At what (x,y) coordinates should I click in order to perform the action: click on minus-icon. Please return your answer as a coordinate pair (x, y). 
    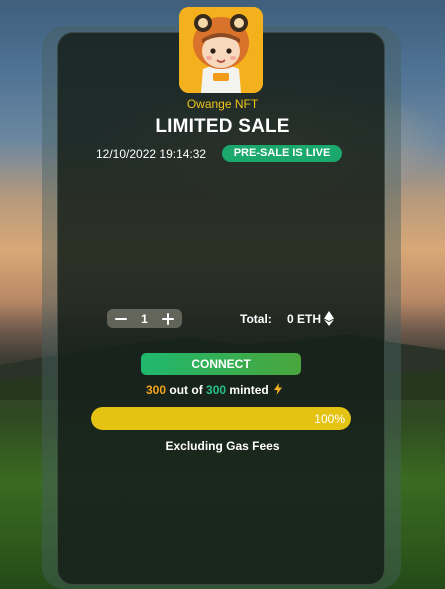
    Looking at the image, I should click on (121, 319).